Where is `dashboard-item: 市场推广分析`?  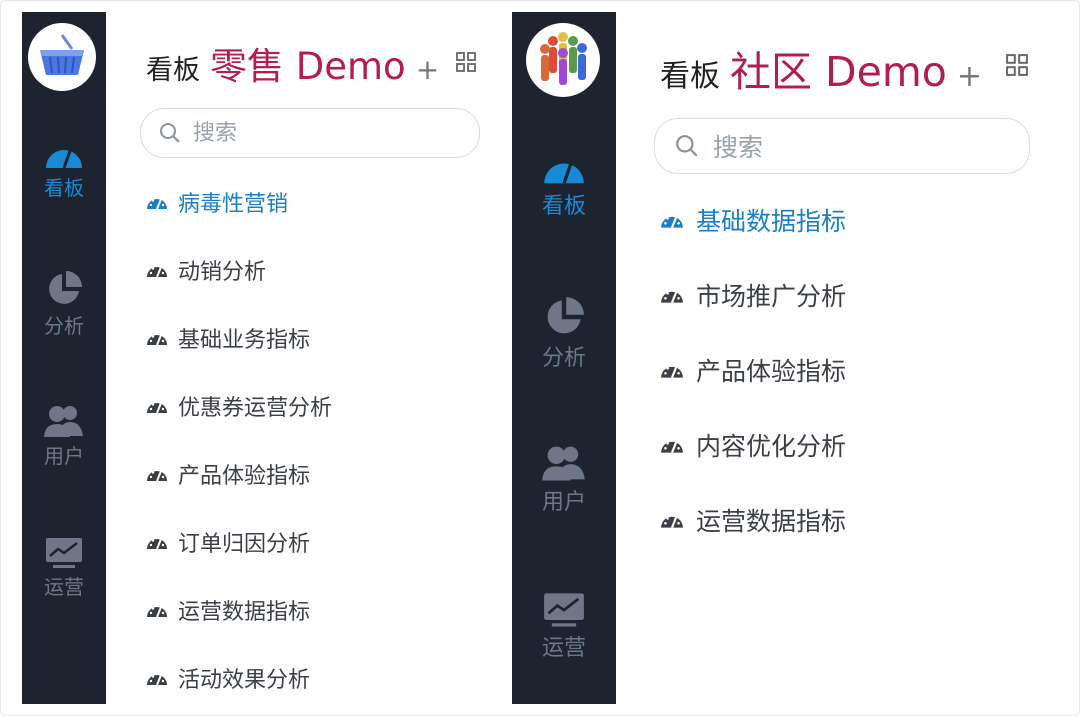 dashboard-item: 市场推广分析 is located at coordinates (753, 295).